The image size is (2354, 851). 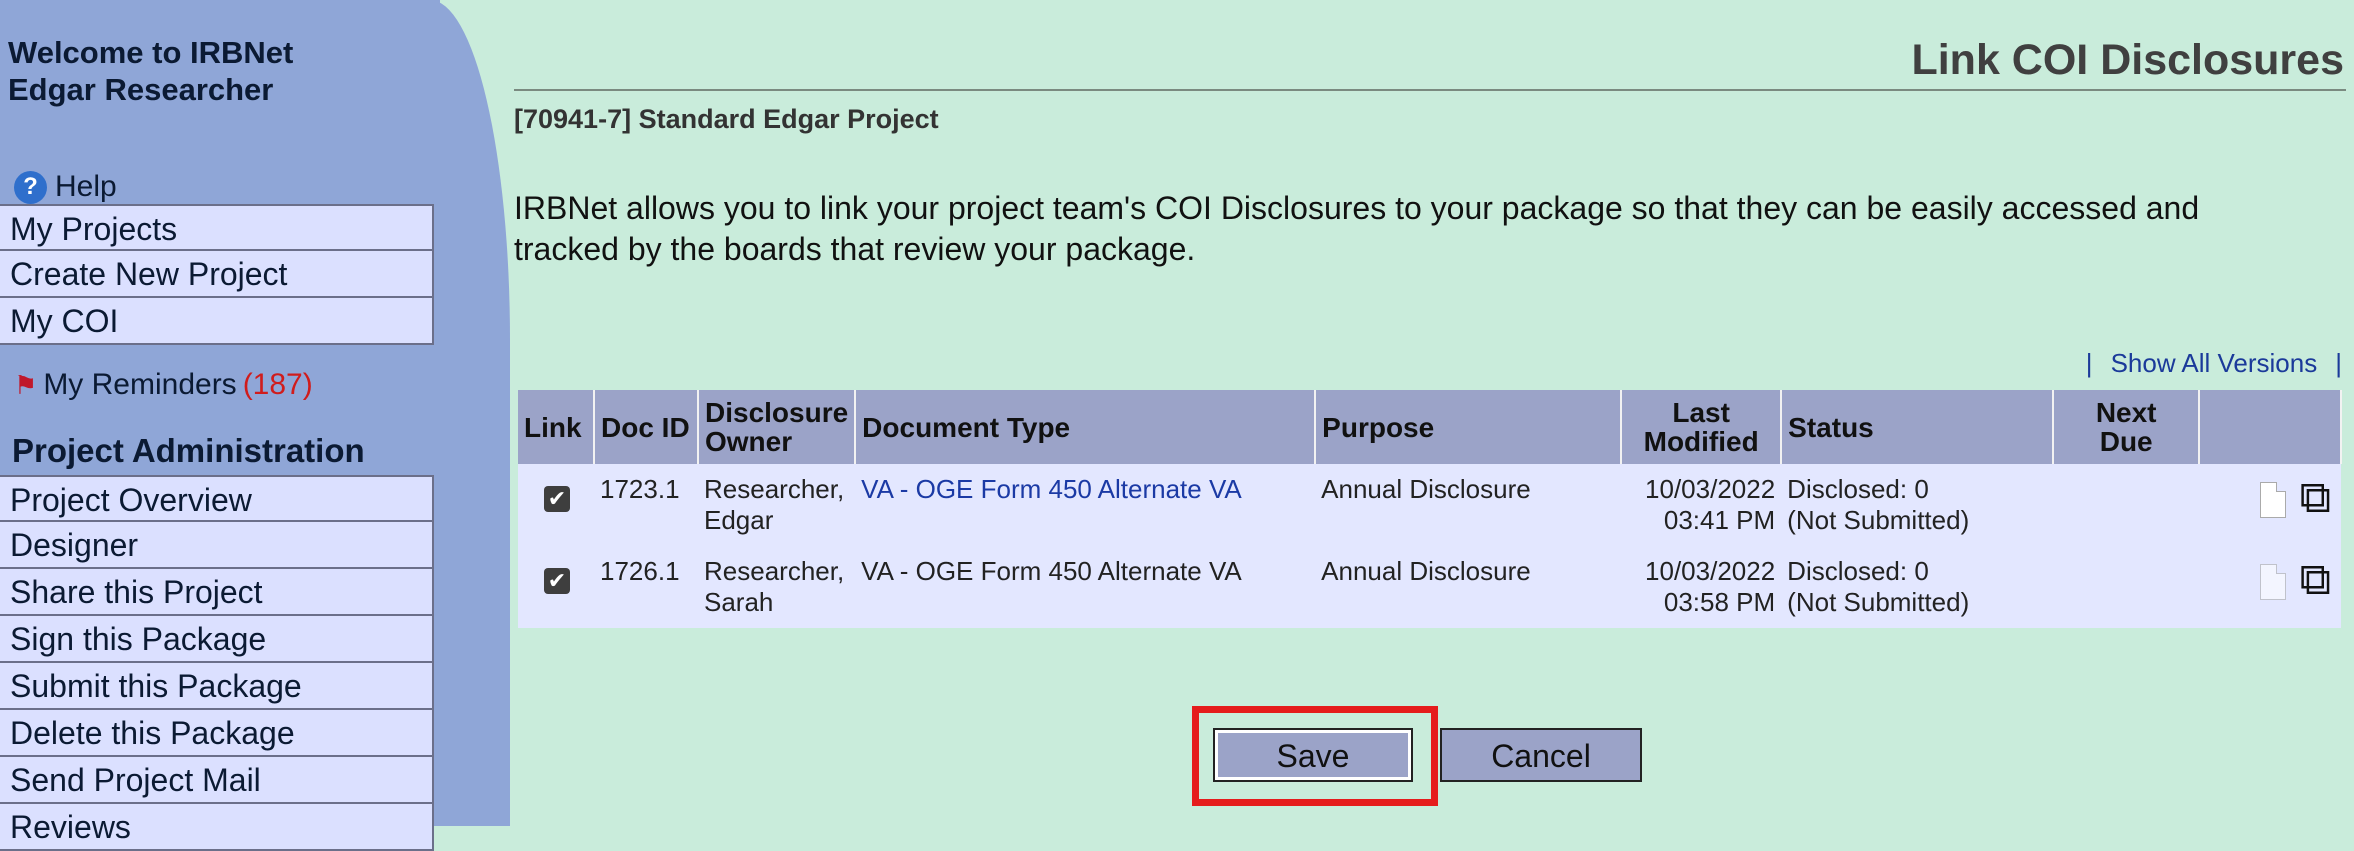 What do you see at coordinates (1541, 755) in the screenshot?
I see `cancel-button: Cancel` at bounding box center [1541, 755].